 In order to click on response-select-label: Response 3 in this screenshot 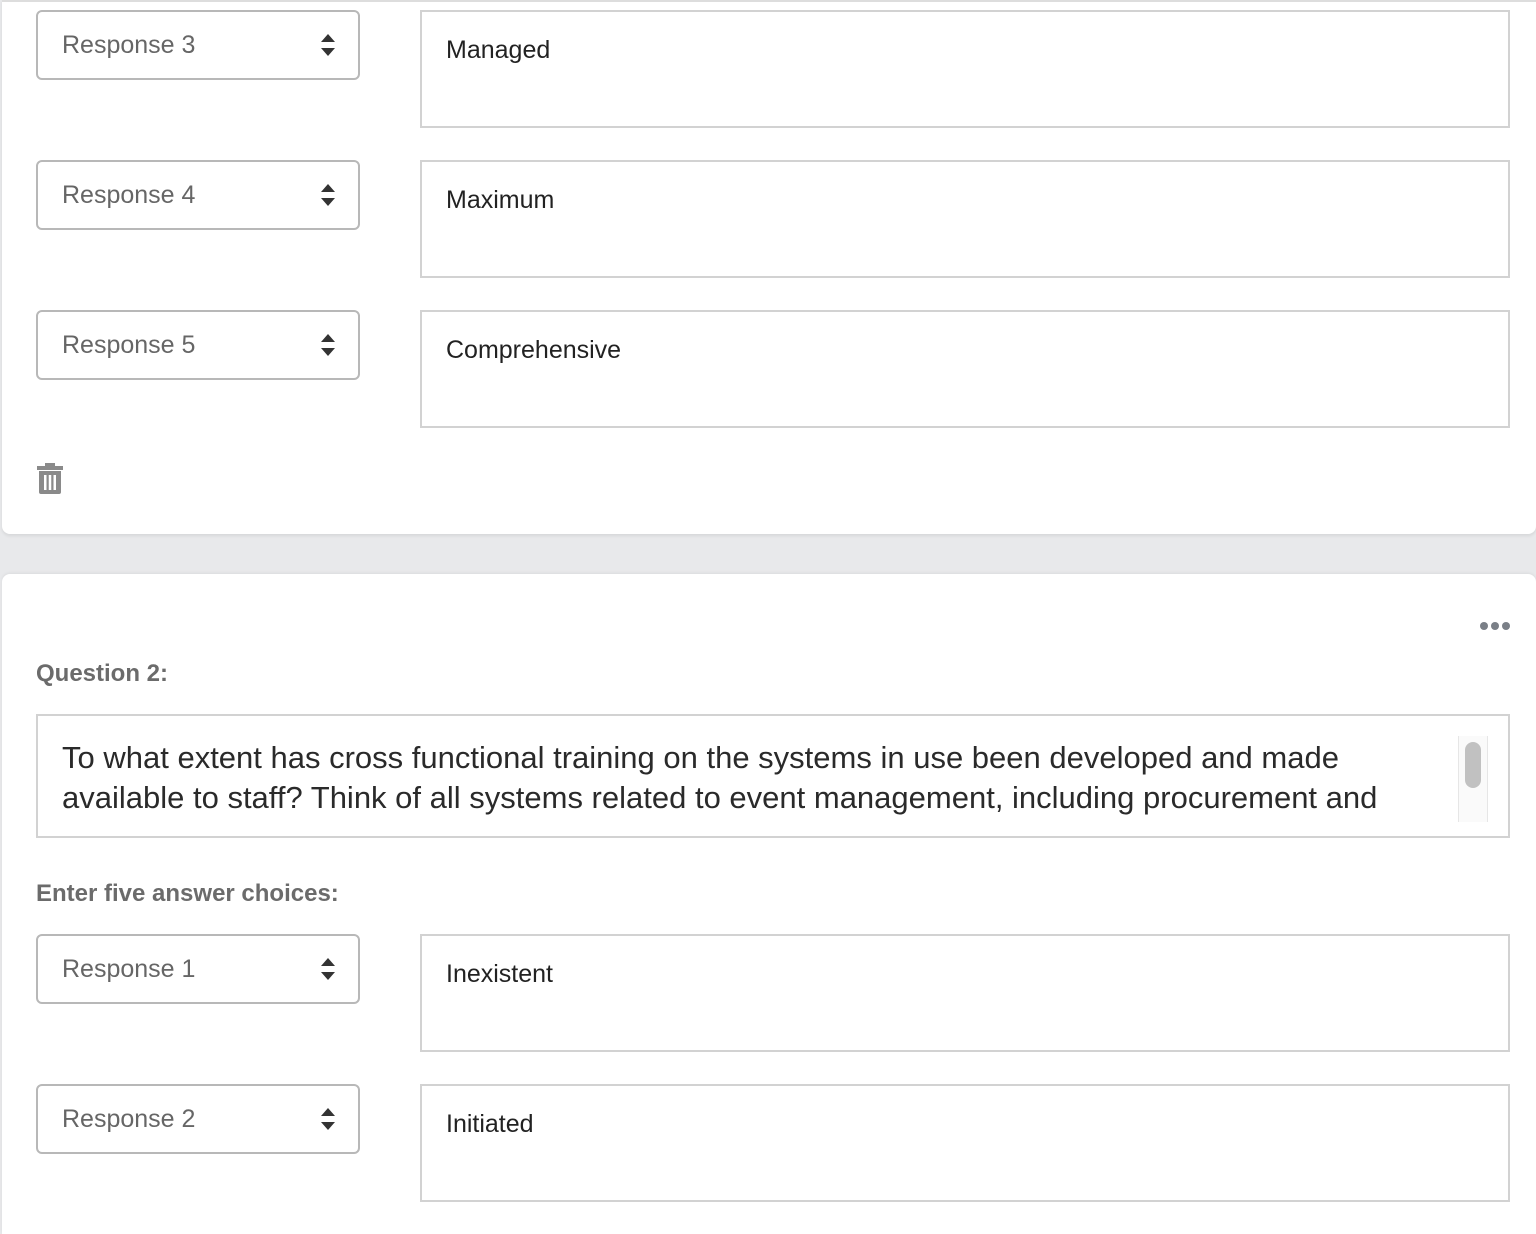, I will do `click(129, 45)`.